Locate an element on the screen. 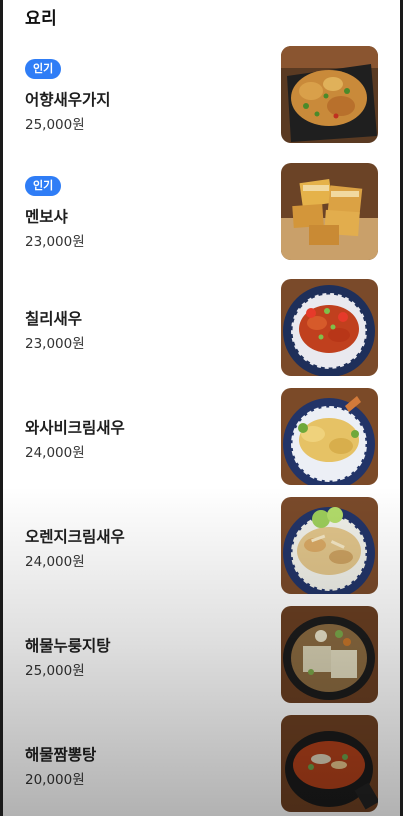 The width and height of the screenshot is (403, 816). menu-item-eggplant-shrimp: 인기 어향새우가지 25,000원 is located at coordinates (201, 96).